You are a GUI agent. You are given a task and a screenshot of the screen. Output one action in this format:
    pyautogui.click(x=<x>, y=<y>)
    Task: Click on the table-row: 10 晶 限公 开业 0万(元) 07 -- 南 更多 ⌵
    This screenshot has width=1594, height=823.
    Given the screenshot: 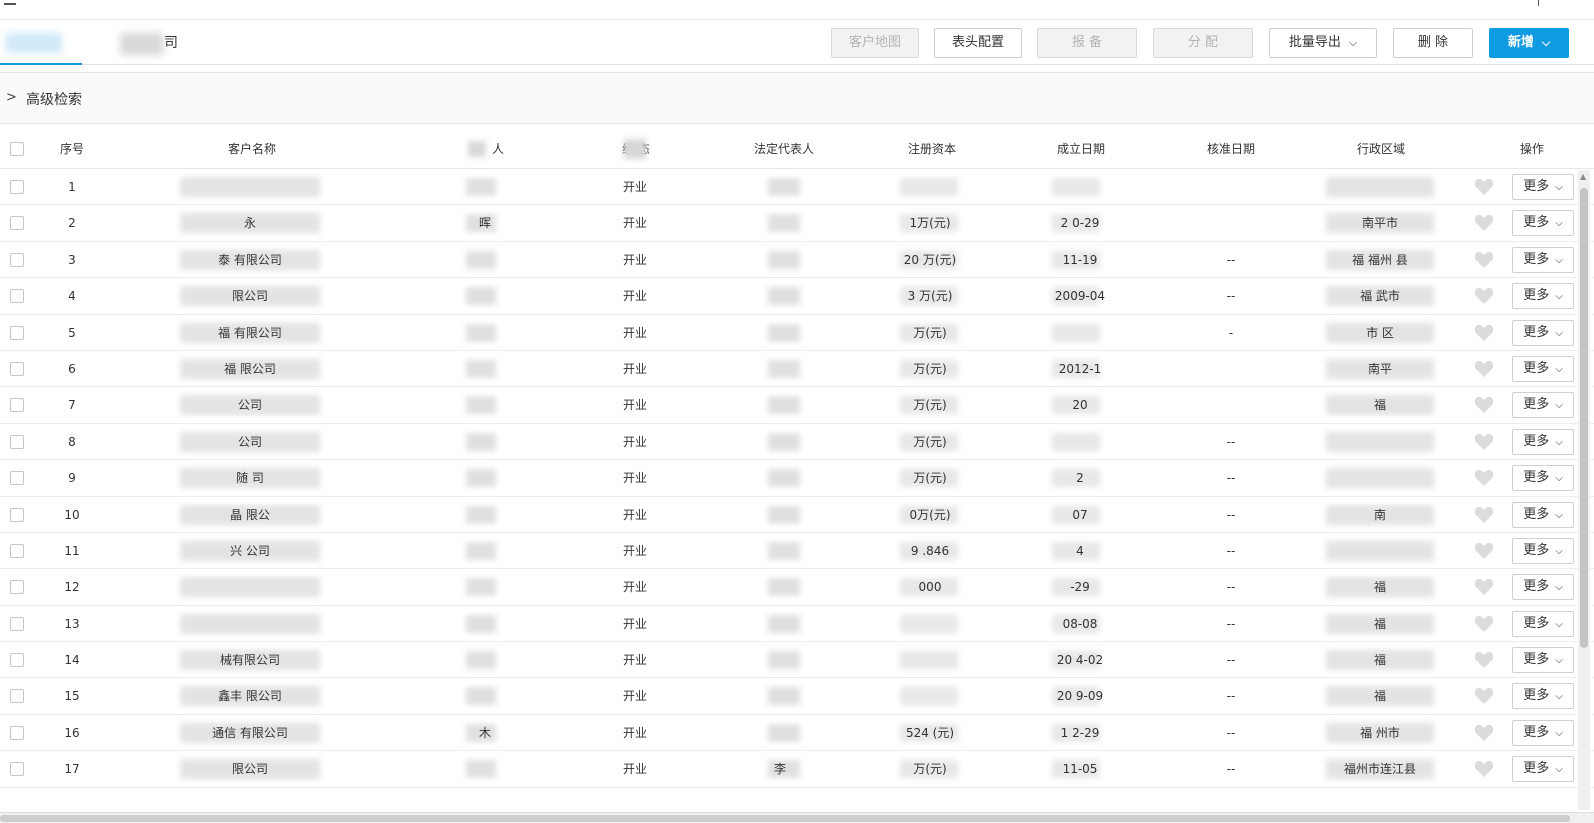 What is the action you would take?
    pyautogui.click(x=797, y=515)
    